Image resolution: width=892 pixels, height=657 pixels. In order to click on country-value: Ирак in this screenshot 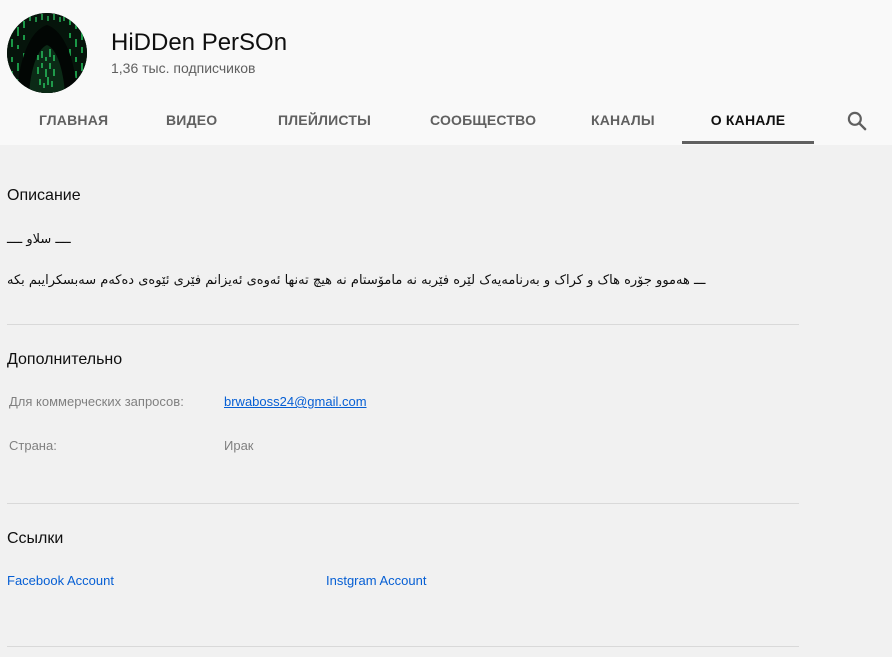, I will do `click(239, 445)`.